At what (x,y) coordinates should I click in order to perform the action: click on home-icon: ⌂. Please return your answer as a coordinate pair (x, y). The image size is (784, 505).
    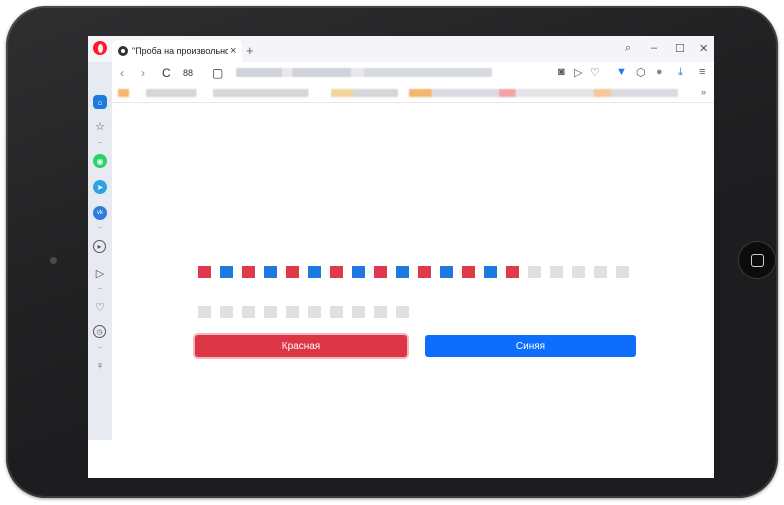
    Looking at the image, I should click on (100, 102).